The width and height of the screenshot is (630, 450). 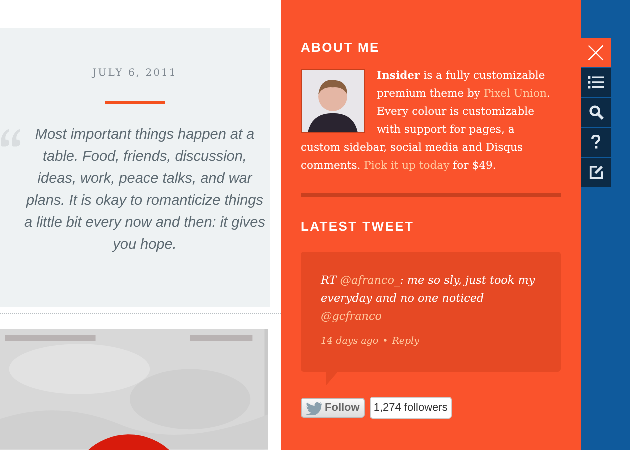 I want to click on close-icon, so click(x=596, y=53).